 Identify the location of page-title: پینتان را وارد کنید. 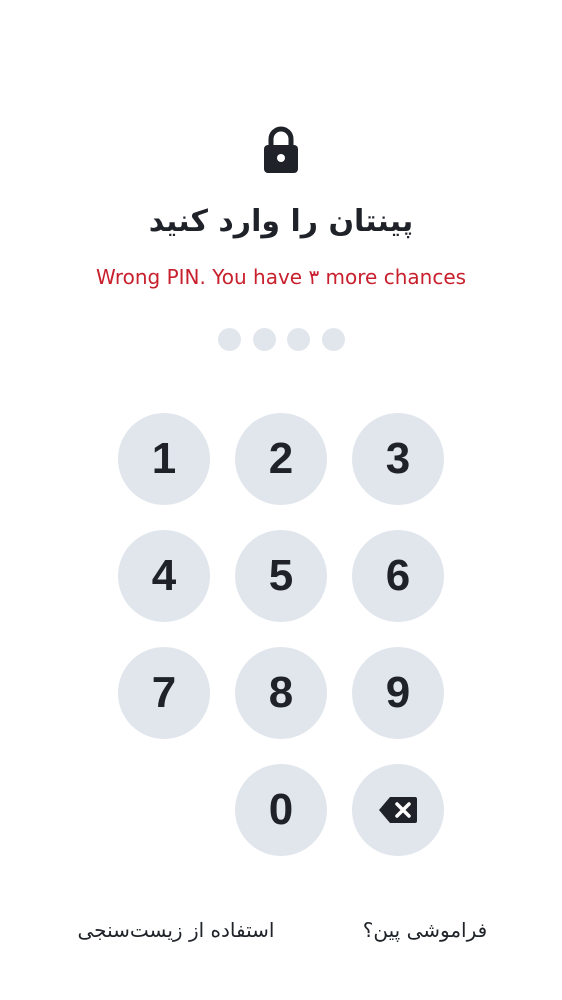
(281, 221).